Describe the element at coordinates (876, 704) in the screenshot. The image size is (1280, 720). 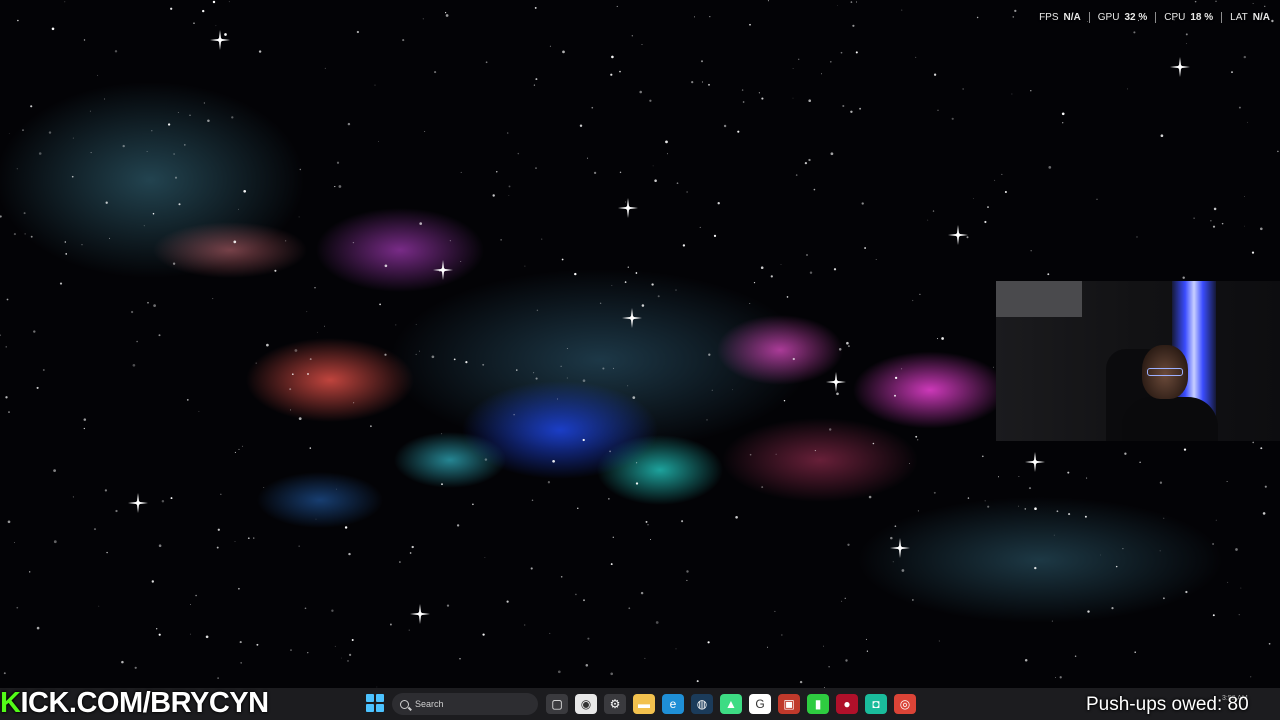
I see `chat-app-icon: ◘` at that location.